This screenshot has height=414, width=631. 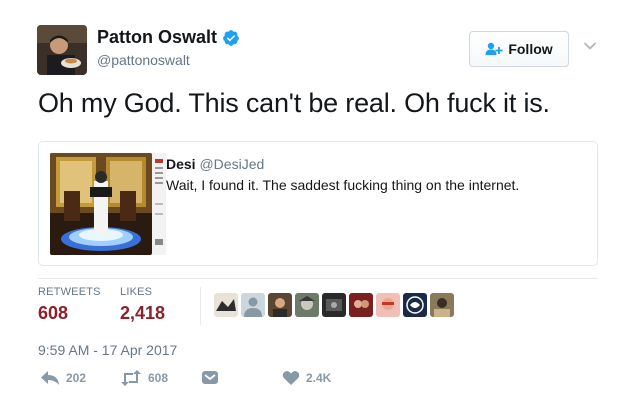 I want to click on like-button: 2.4K, so click(x=306, y=378).